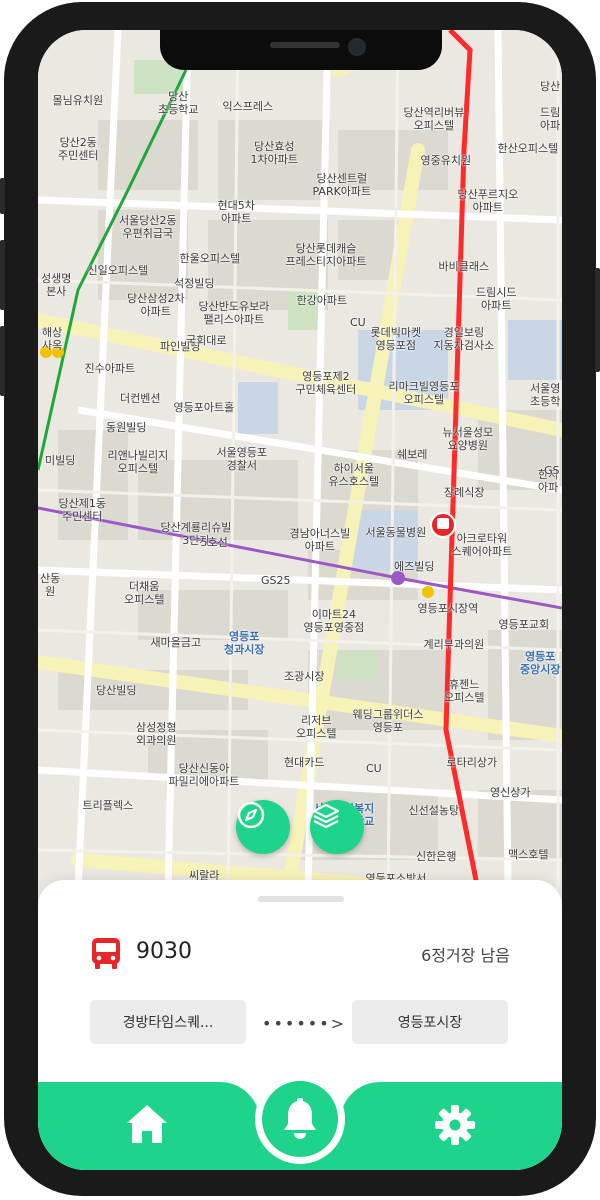 This screenshot has width=600, height=1200. I want to click on map-place-label-53: 에즈빌딩, so click(414, 566).